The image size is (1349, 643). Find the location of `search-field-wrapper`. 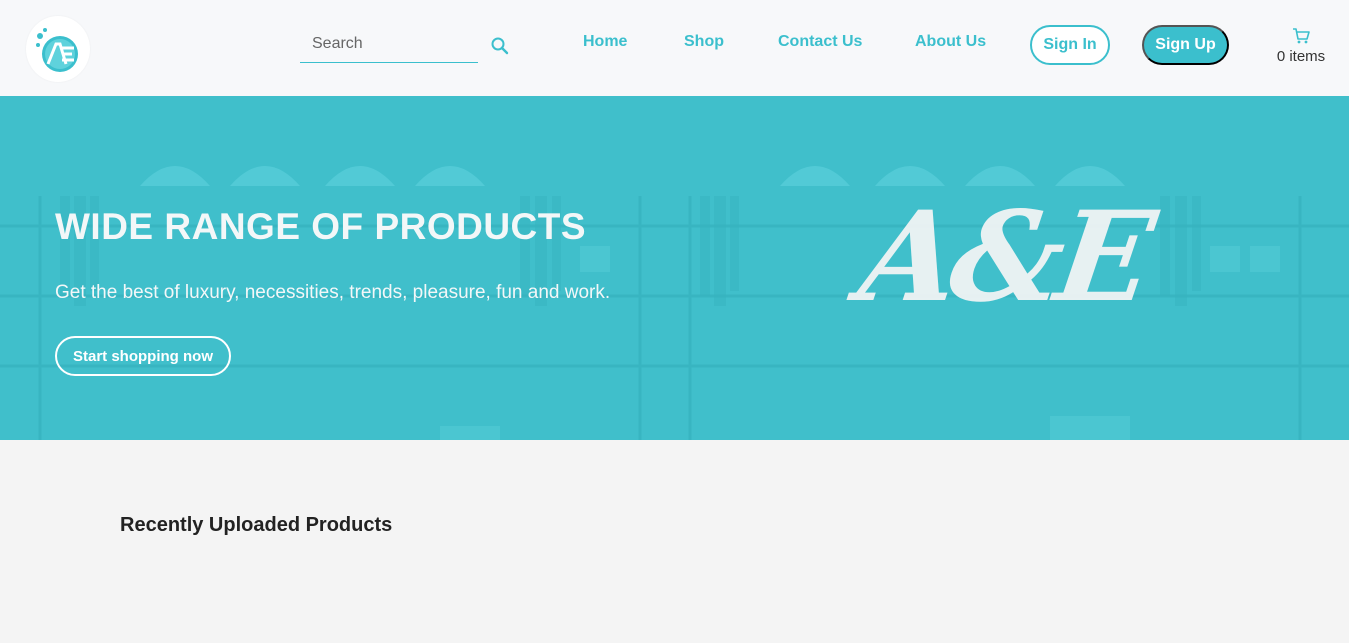

search-field-wrapper is located at coordinates (389, 45).